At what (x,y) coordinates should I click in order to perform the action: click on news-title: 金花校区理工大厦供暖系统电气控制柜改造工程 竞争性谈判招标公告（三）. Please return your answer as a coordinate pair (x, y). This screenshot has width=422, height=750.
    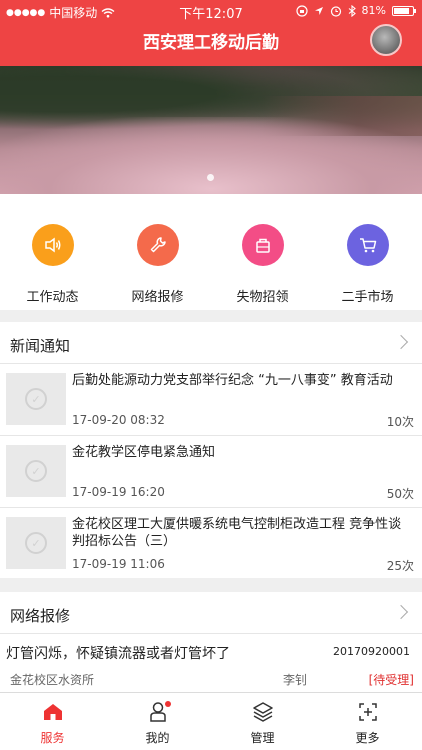
    Looking at the image, I should click on (237, 533).